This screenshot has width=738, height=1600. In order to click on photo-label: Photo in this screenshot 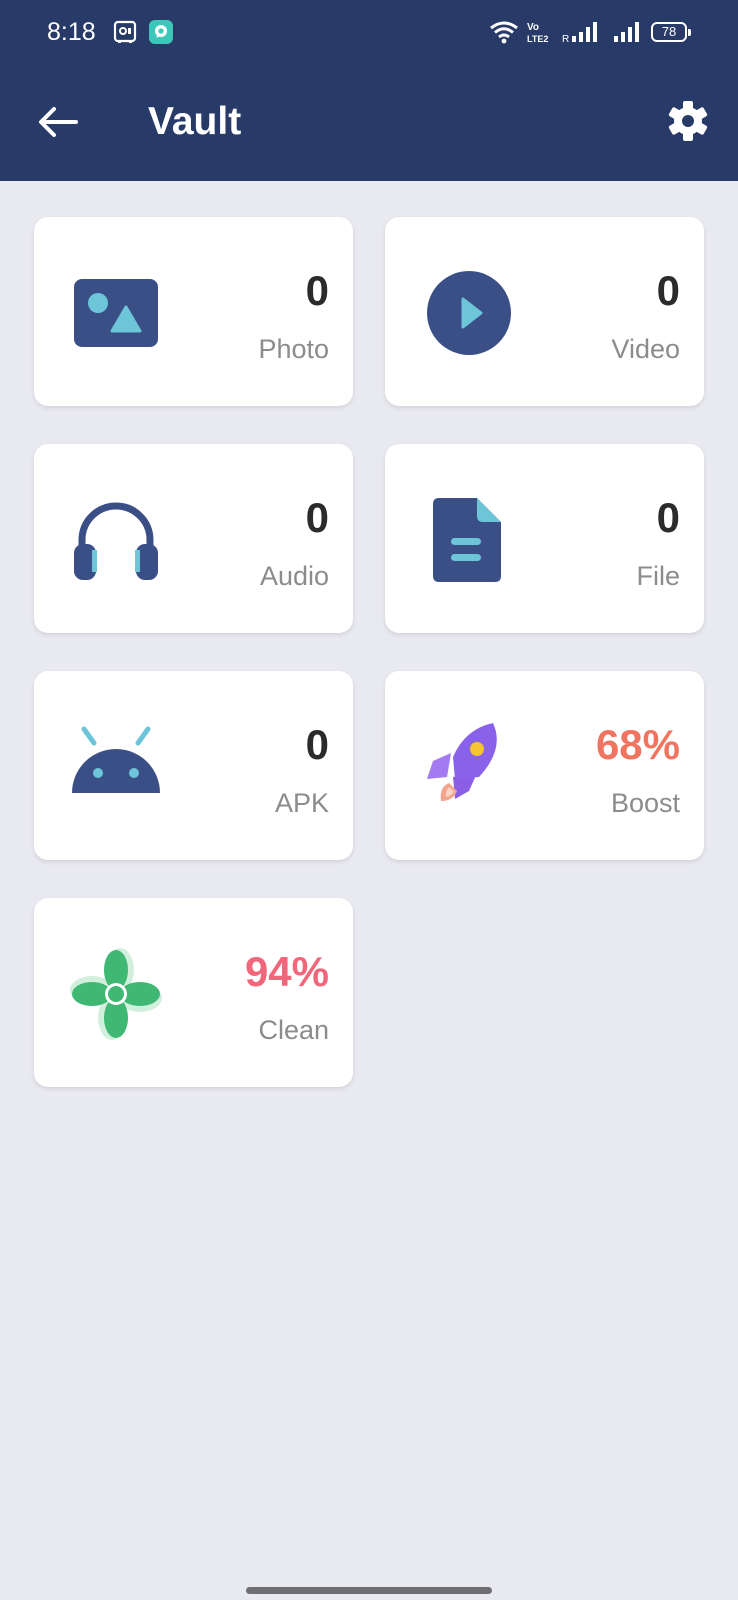, I will do `click(293, 349)`.